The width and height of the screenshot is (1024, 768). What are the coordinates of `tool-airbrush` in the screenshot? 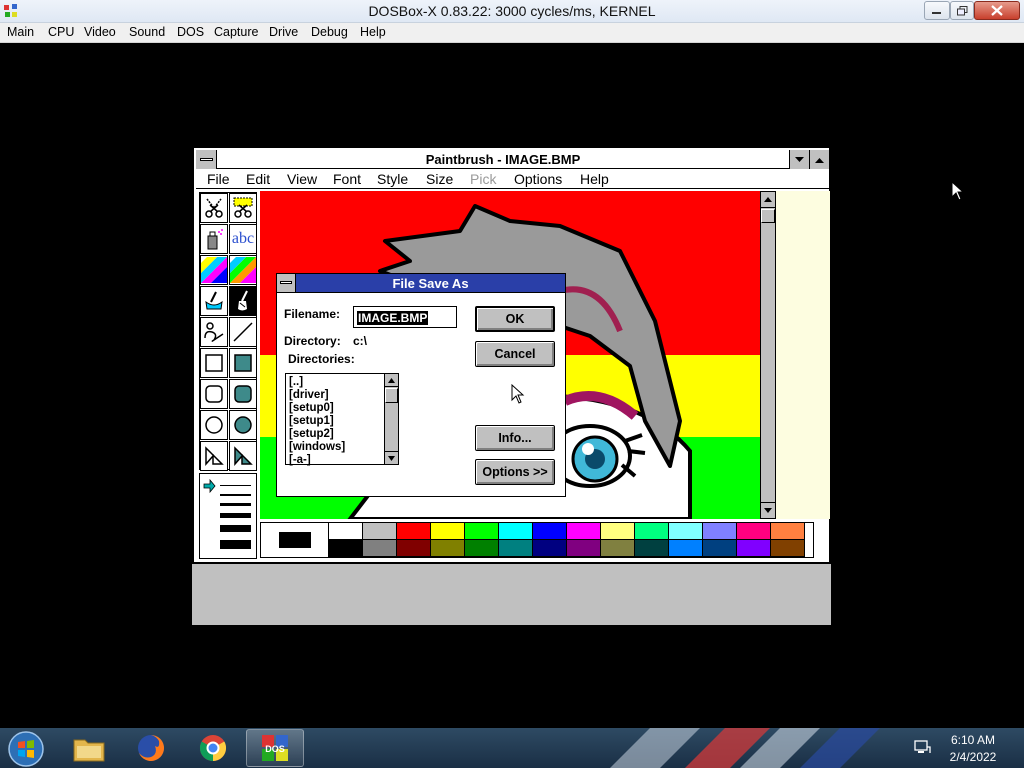 It's located at (214, 239).